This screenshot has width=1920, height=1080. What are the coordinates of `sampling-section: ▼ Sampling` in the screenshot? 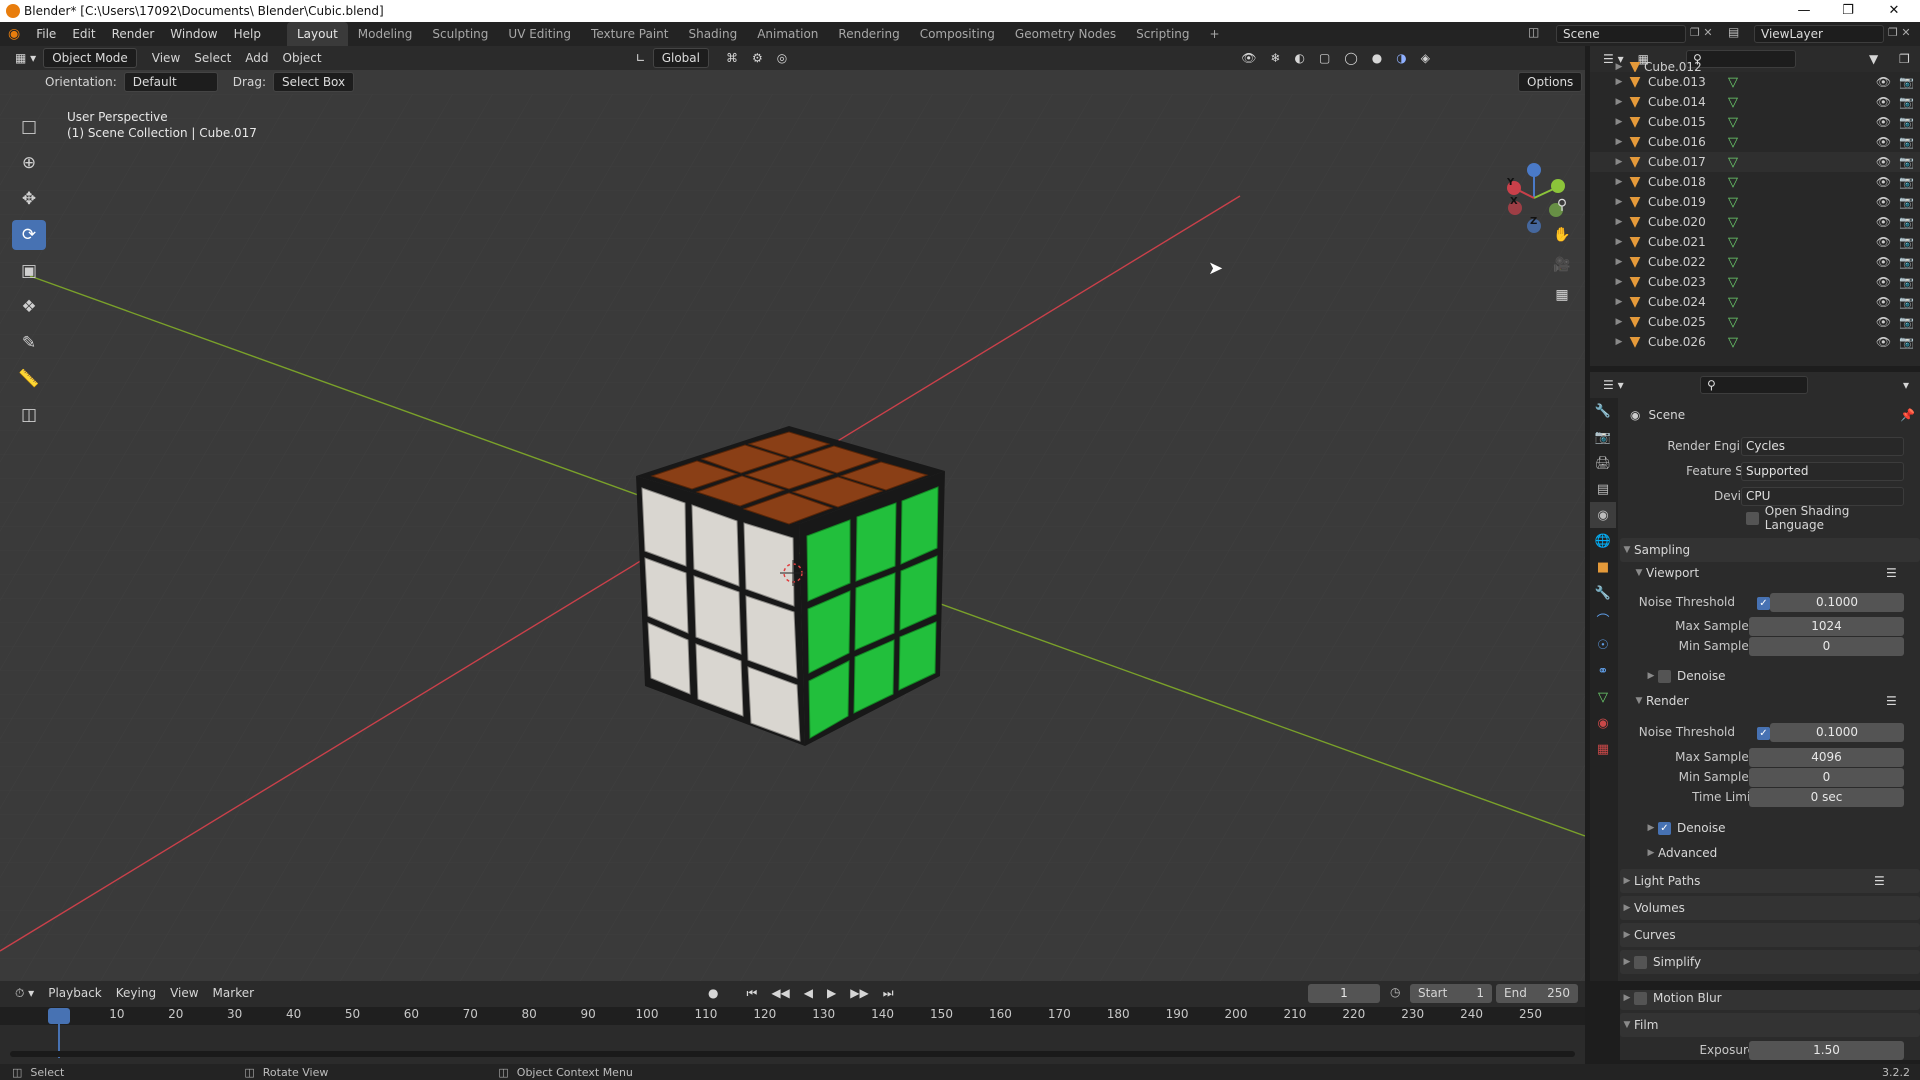 It's located at (1770, 550).